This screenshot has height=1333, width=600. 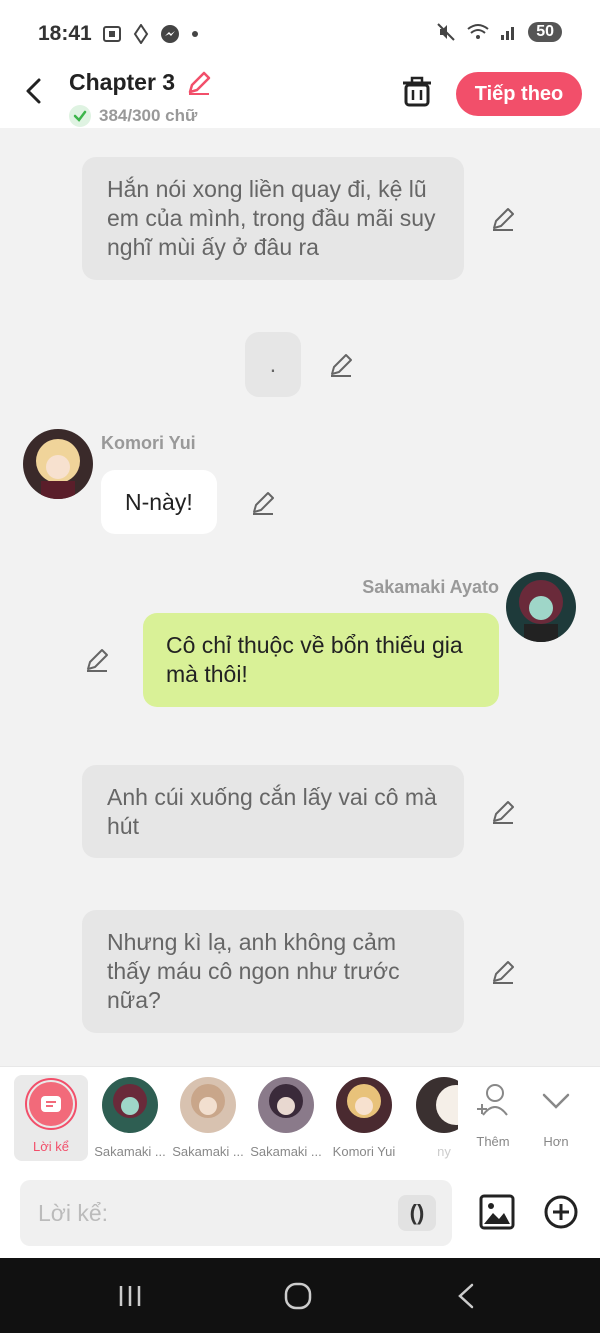 I want to click on narrator-label: Lời kể, so click(x=51, y=1146).